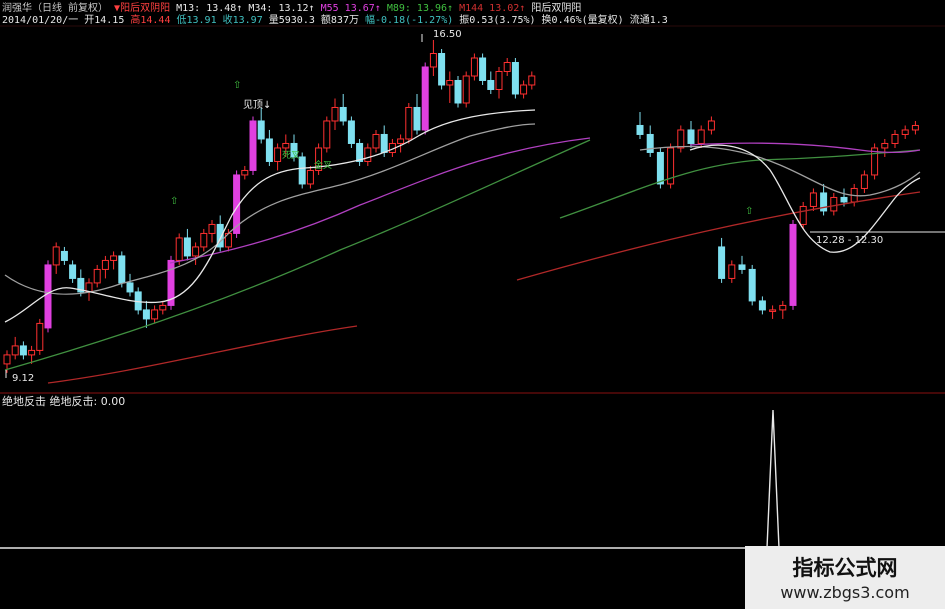 This screenshot has height=609, width=945. Describe the element at coordinates (380, 200) in the screenshot. I see `ma55-line-left` at that location.